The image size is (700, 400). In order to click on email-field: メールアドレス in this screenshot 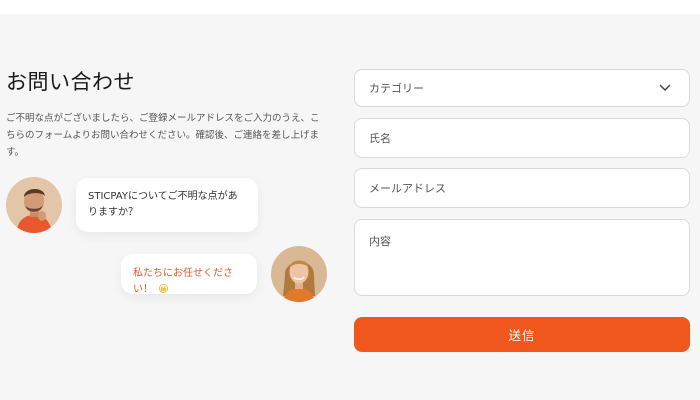, I will do `click(522, 188)`.